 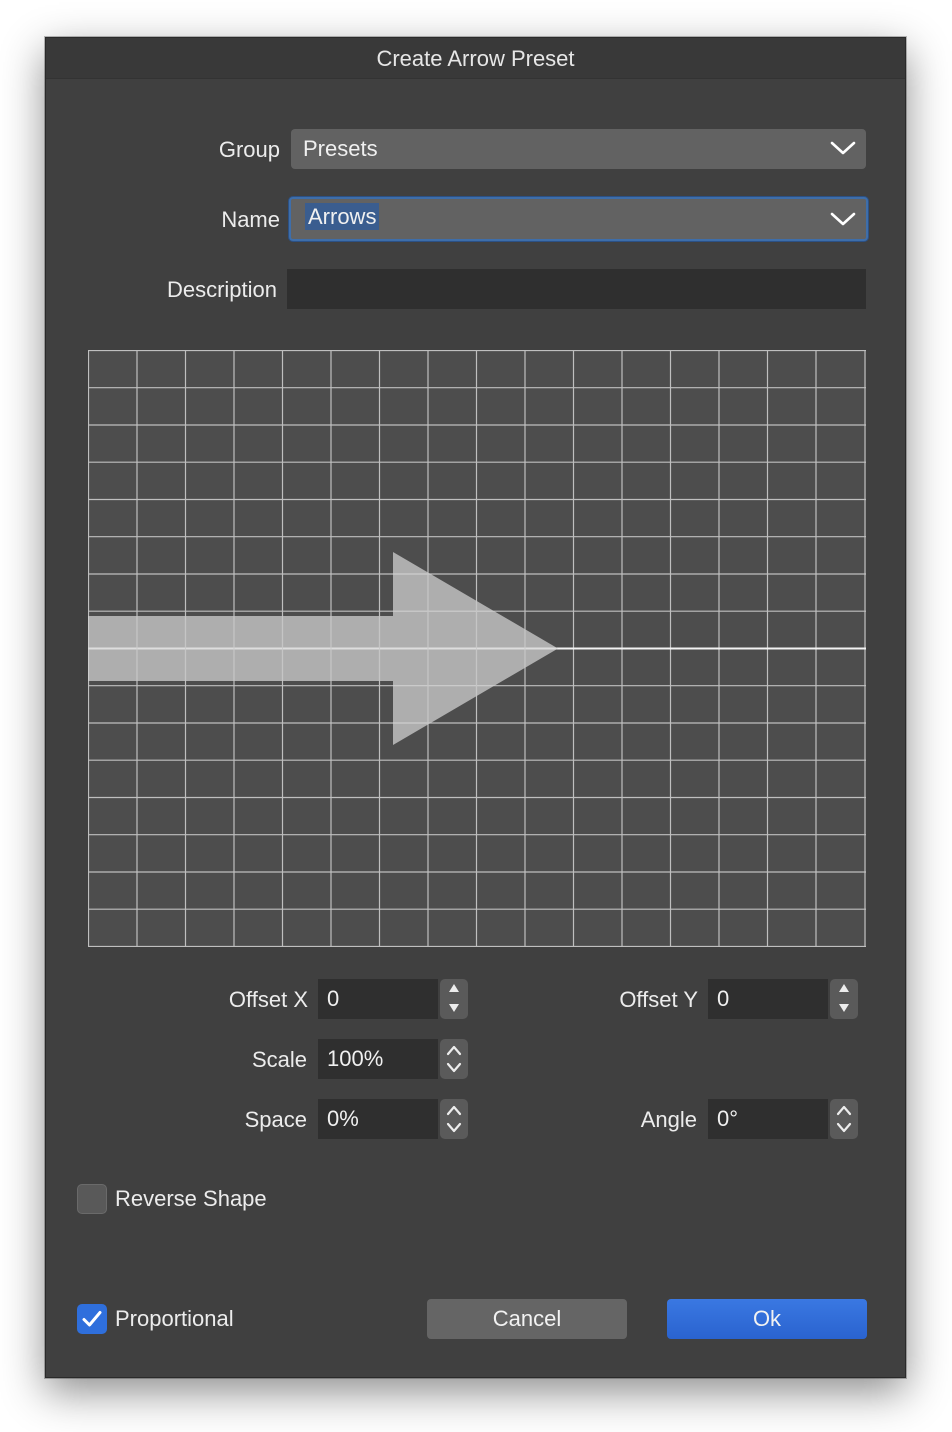 What do you see at coordinates (340, 148) in the screenshot?
I see `group-dropdown-value: Presets` at bounding box center [340, 148].